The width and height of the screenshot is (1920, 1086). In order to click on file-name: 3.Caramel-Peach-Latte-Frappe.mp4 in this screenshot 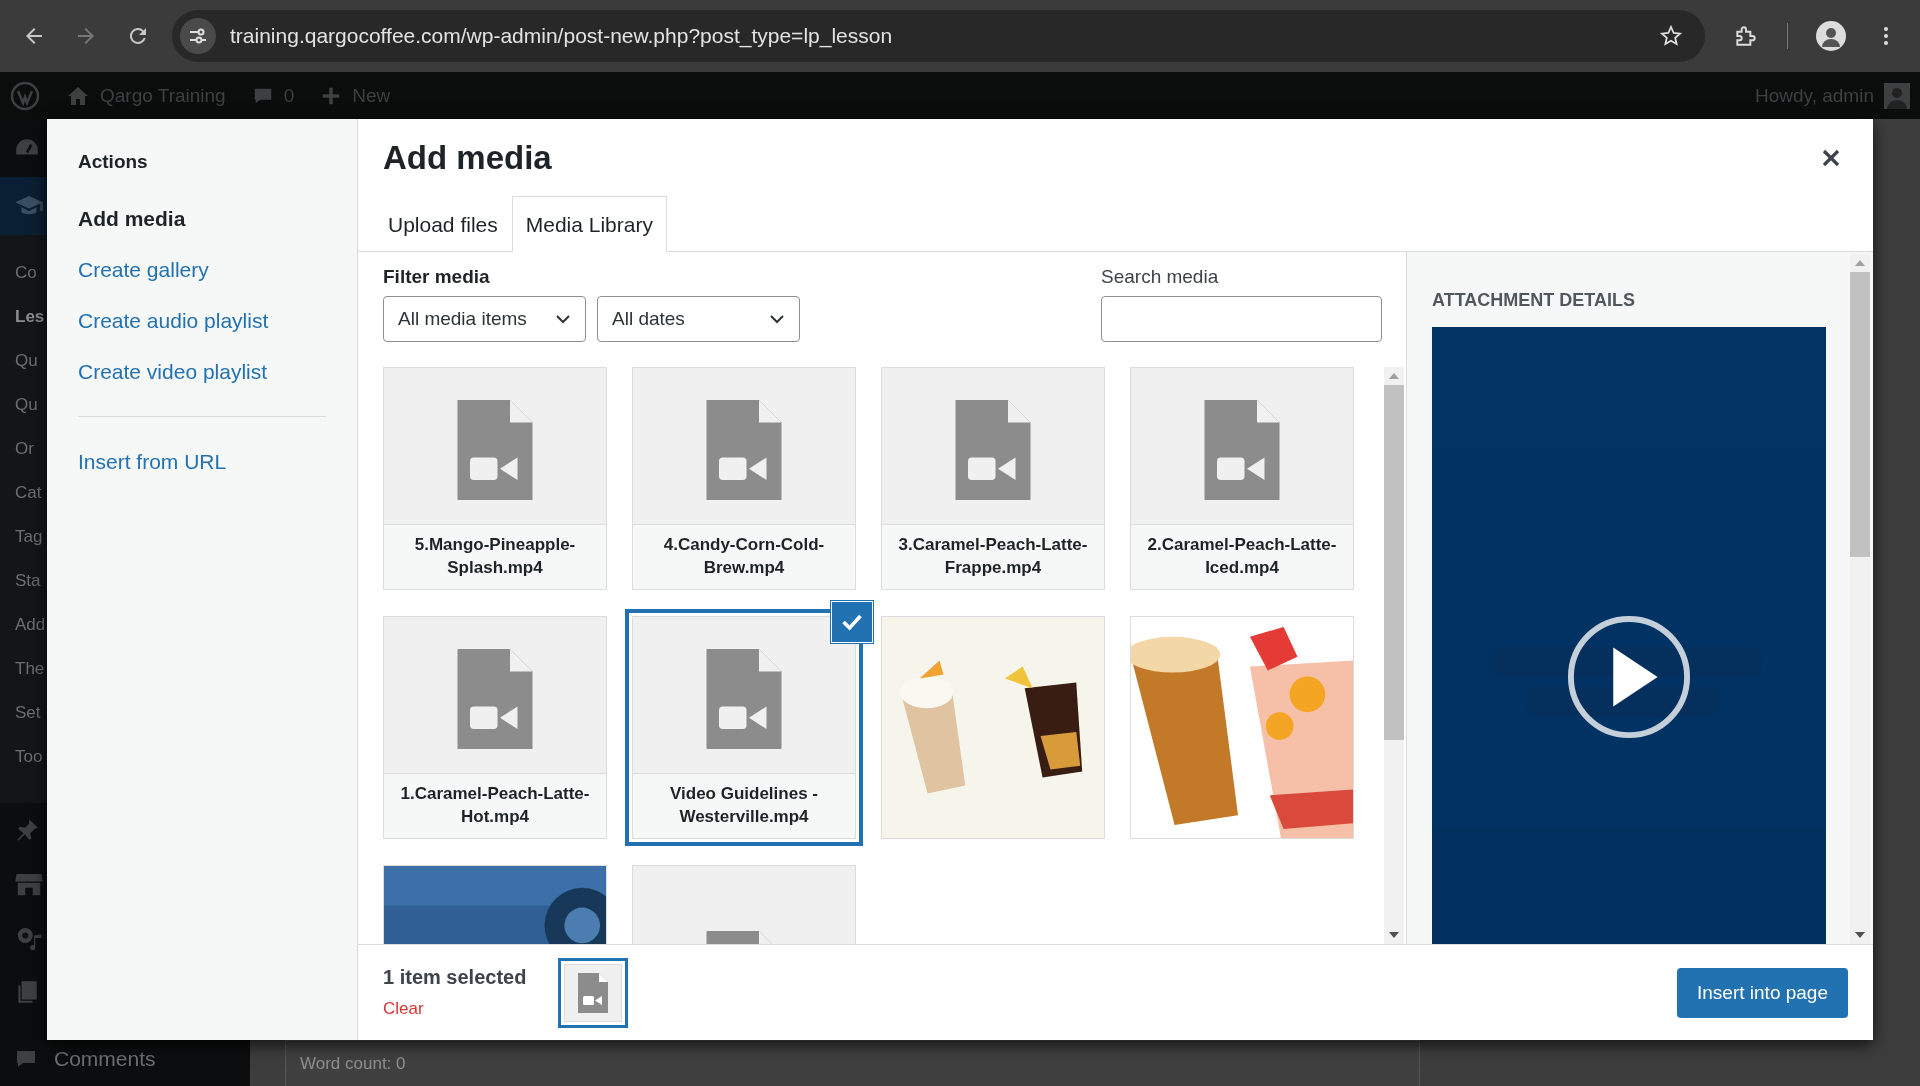, I will do `click(993, 556)`.